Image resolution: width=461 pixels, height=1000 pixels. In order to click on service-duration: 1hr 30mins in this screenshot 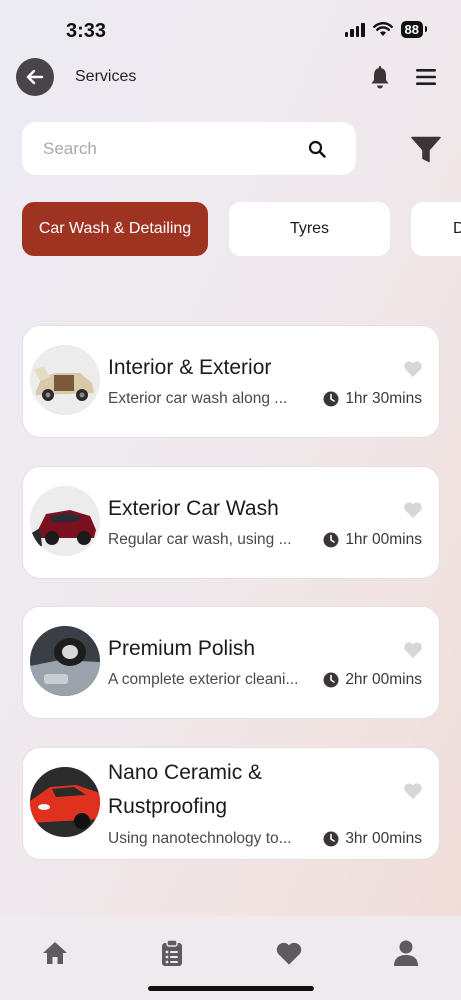, I will do `click(372, 399)`.